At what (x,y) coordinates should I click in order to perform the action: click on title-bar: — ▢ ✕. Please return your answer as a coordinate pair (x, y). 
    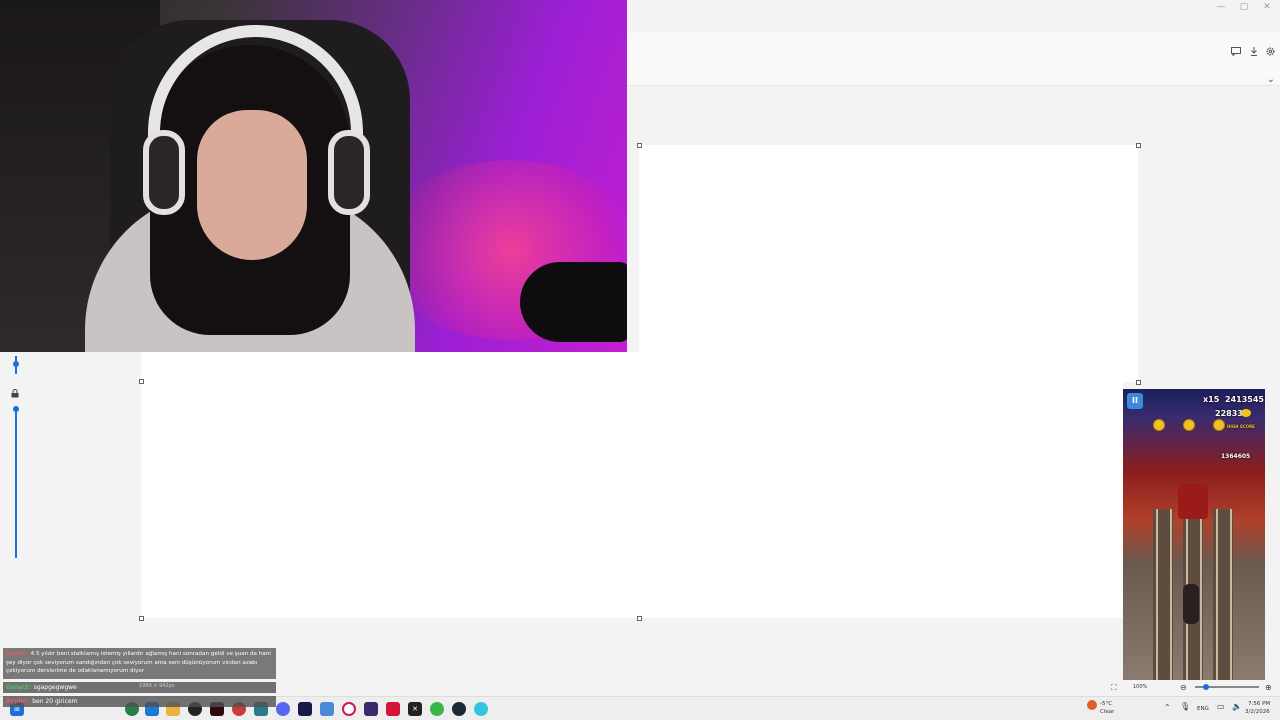
    Looking at the image, I should click on (953, 16).